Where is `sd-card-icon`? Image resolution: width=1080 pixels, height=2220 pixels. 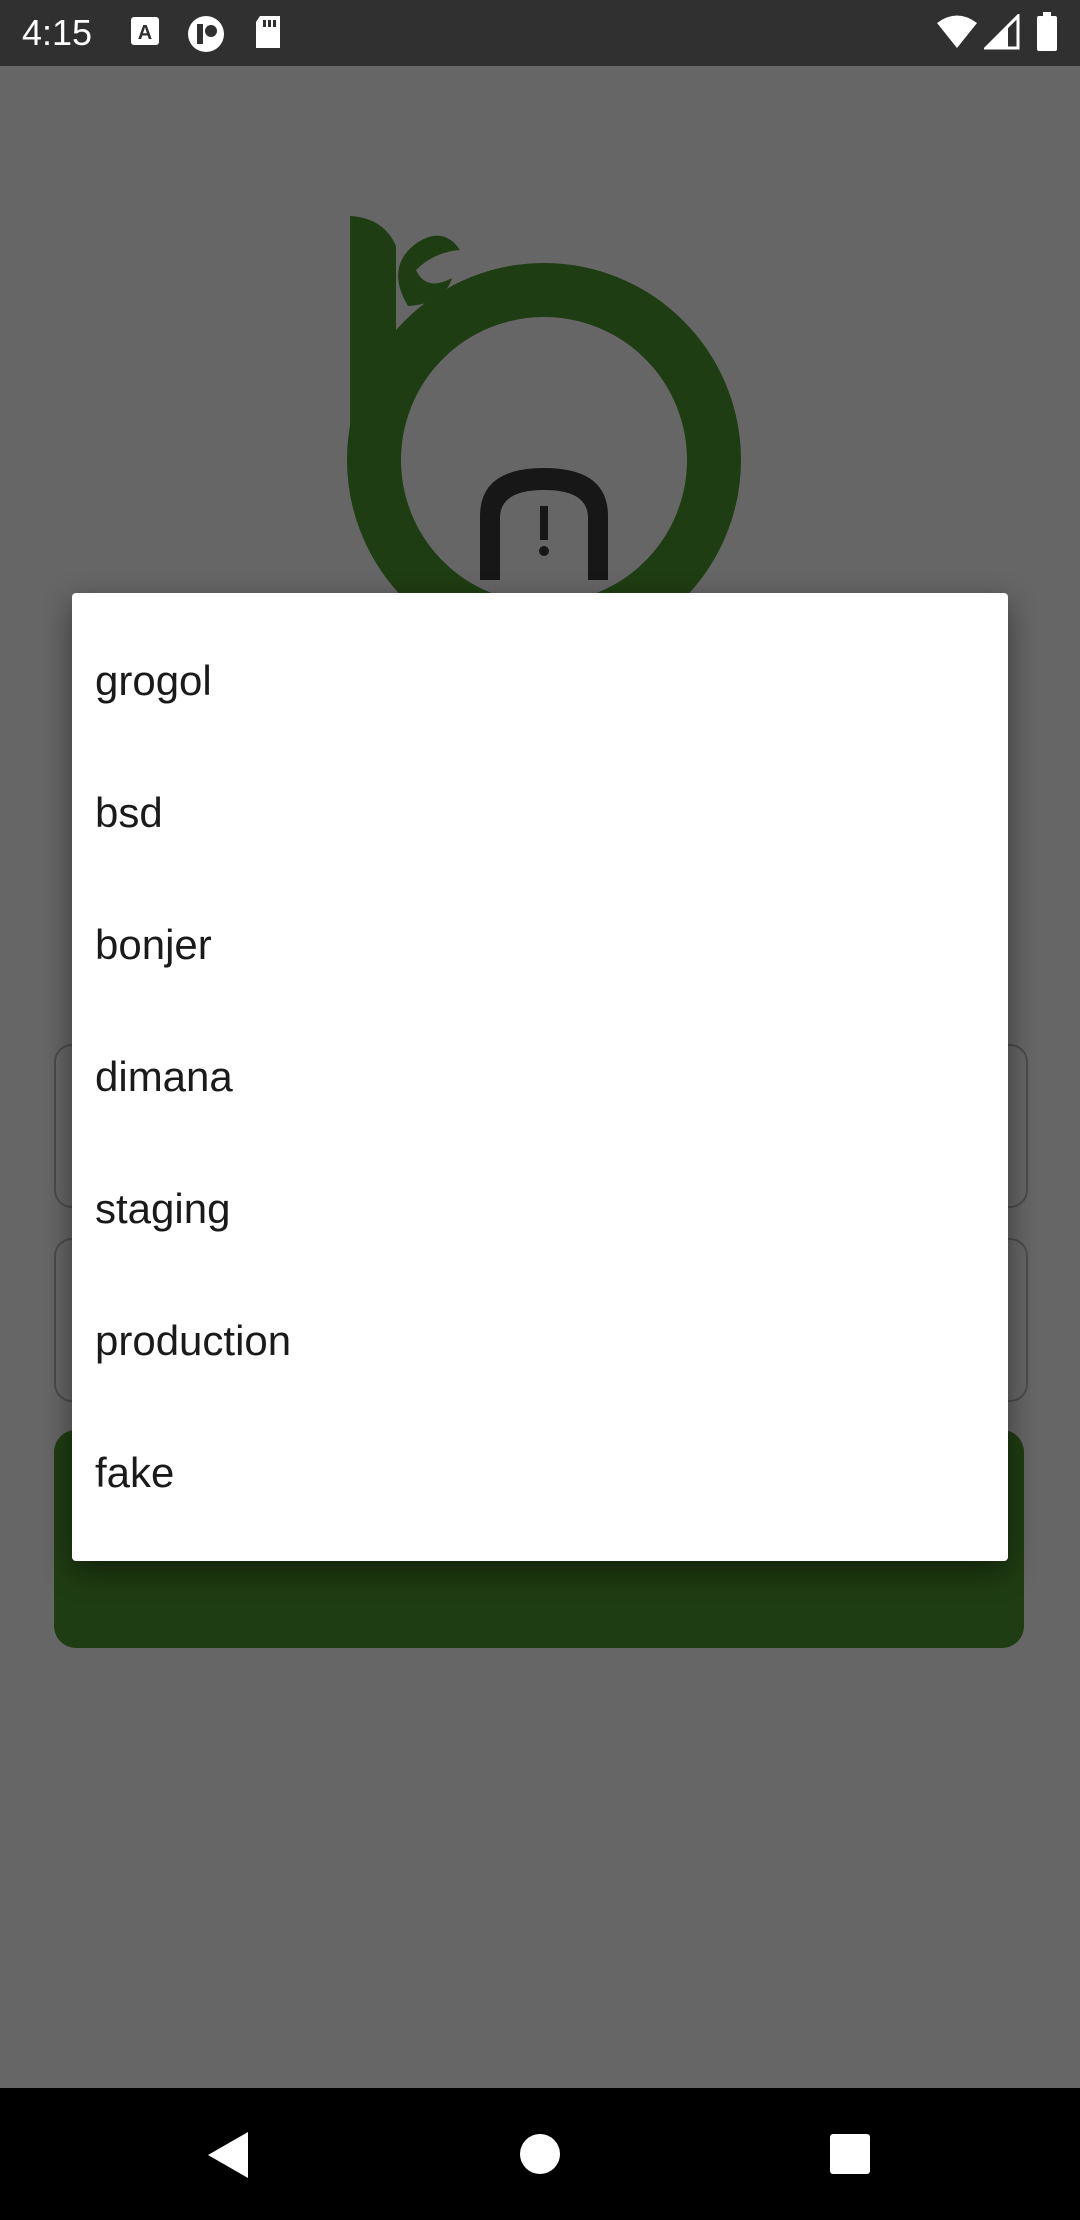 sd-card-icon is located at coordinates (268, 34).